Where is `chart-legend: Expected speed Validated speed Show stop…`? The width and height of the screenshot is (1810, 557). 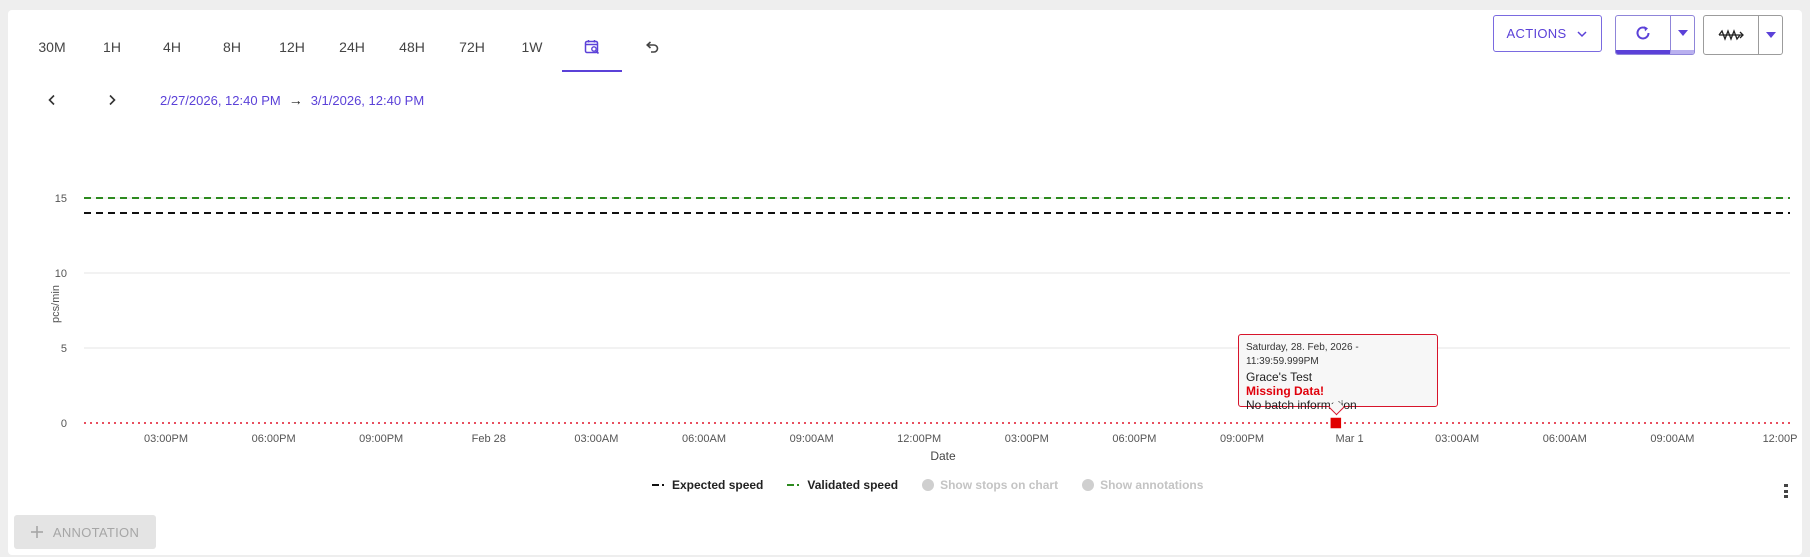
chart-legend: Expected speed Validated speed Show stop… is located at coordinates (927, 485).